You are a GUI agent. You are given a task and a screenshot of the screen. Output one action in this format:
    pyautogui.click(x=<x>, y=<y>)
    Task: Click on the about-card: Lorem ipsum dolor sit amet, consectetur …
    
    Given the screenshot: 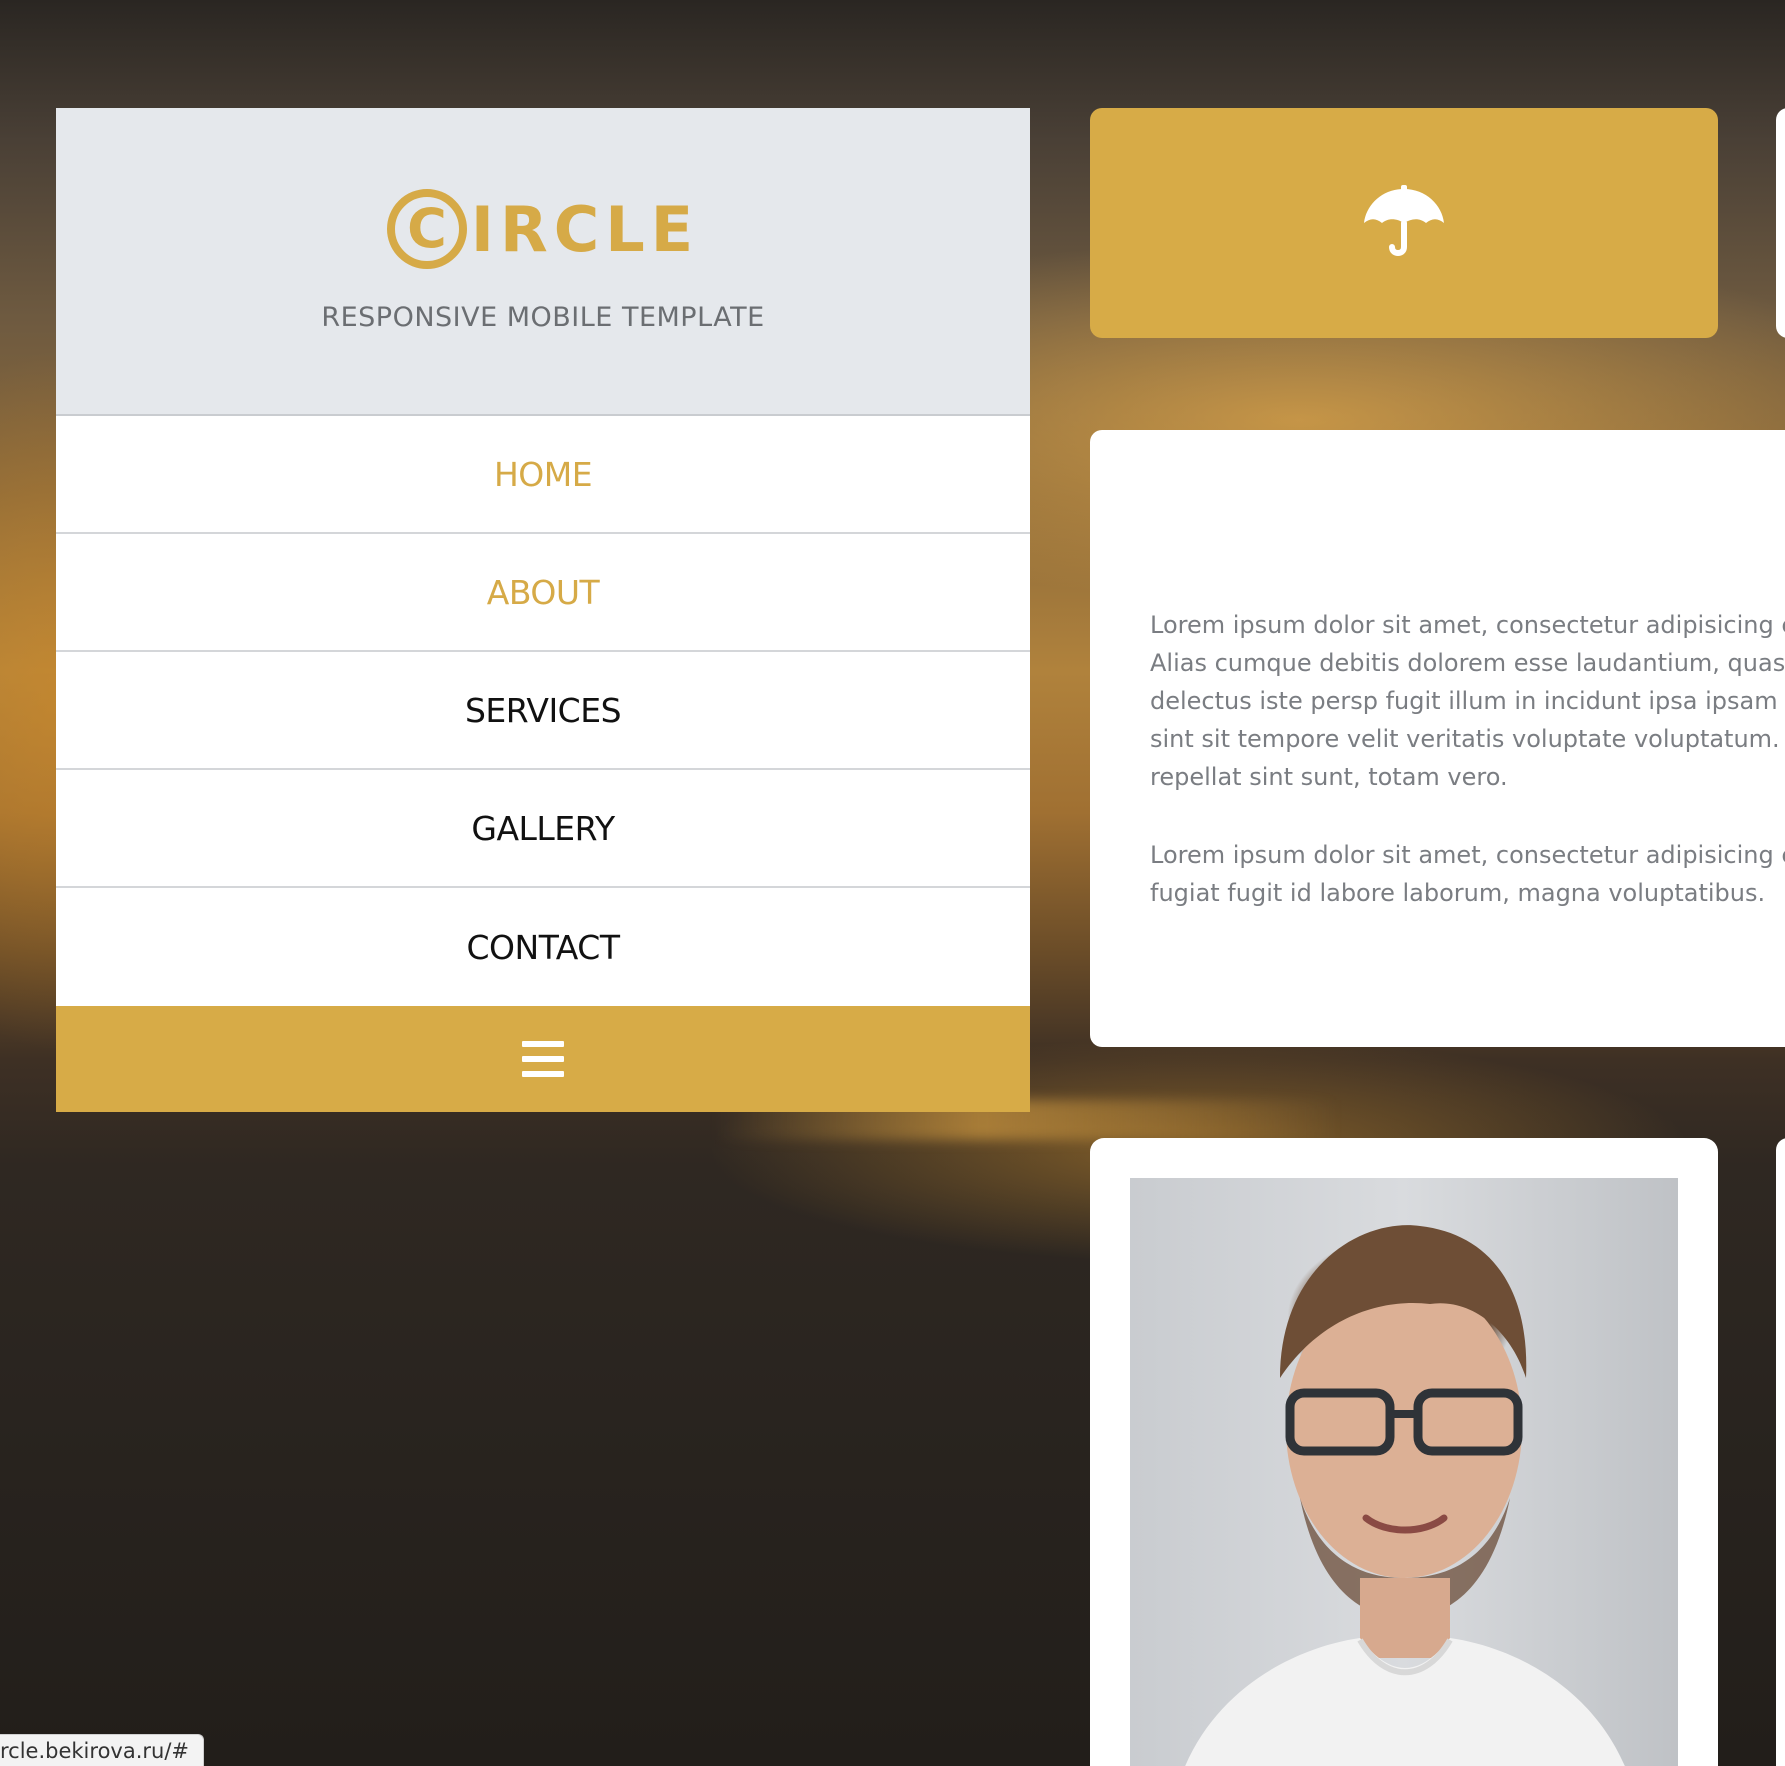 What is the action you would take?
    pyautogui.click(x=1437, y=738)
    